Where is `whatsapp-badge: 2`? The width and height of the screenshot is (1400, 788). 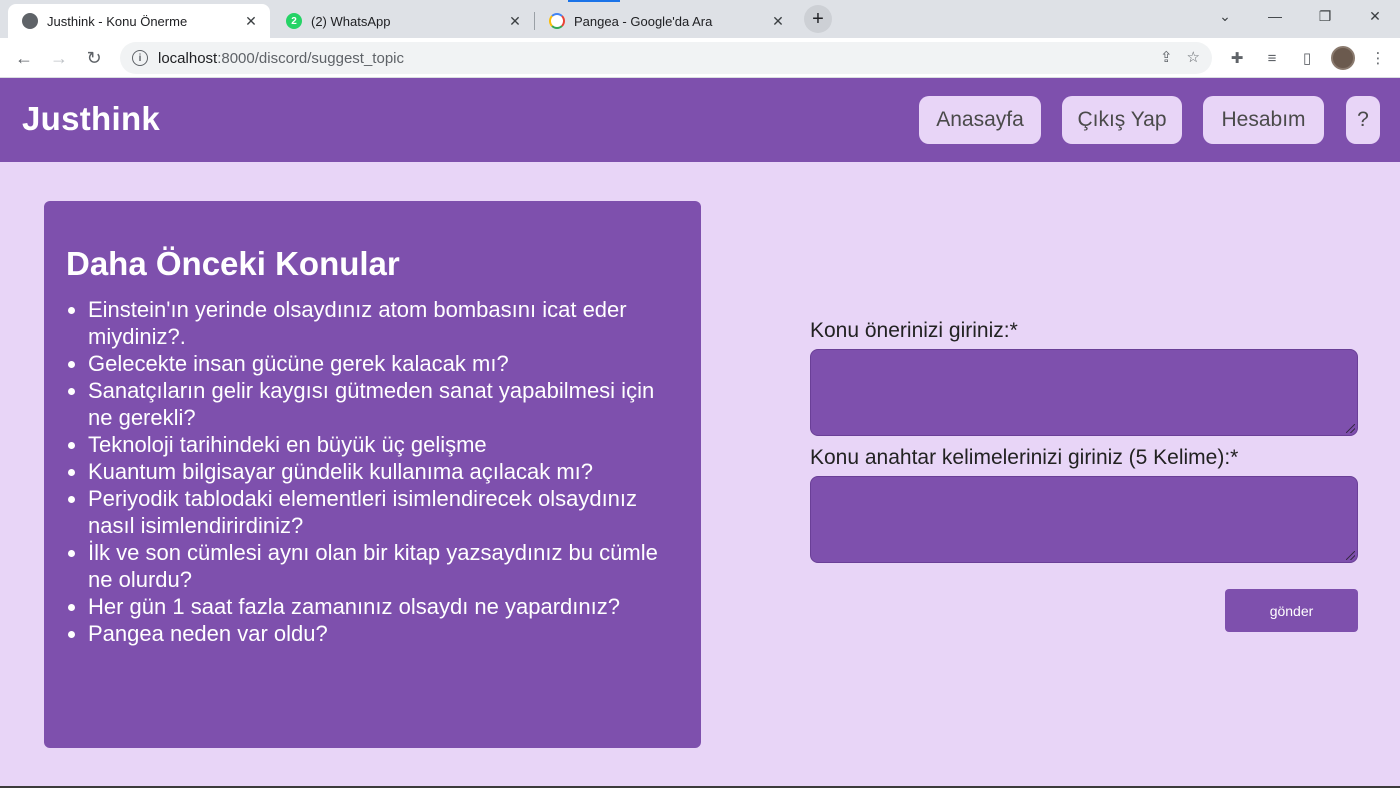
whatsapp-badge: 2 is located at coordinates (294, 21).